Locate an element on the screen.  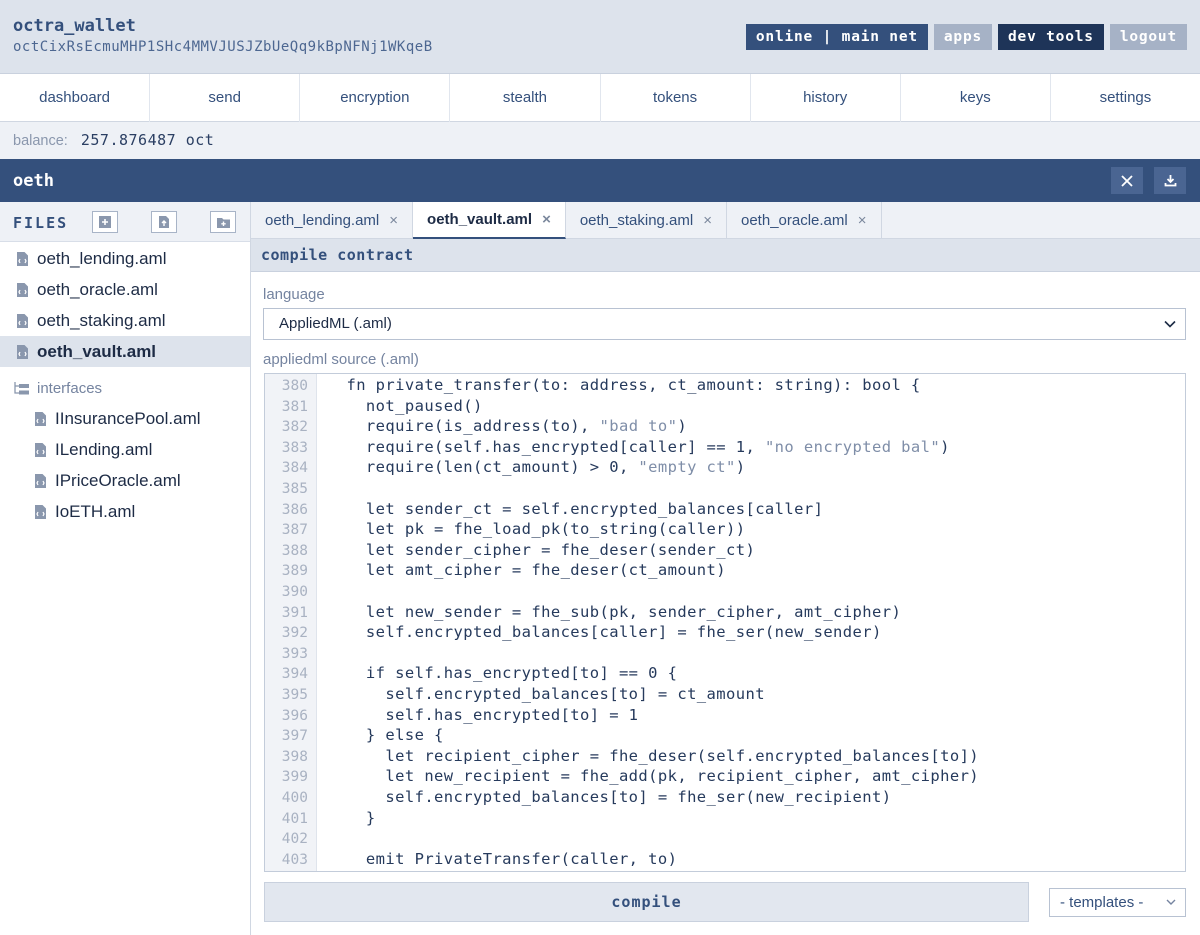
close-project-button is located at coordinates (1127, 180).